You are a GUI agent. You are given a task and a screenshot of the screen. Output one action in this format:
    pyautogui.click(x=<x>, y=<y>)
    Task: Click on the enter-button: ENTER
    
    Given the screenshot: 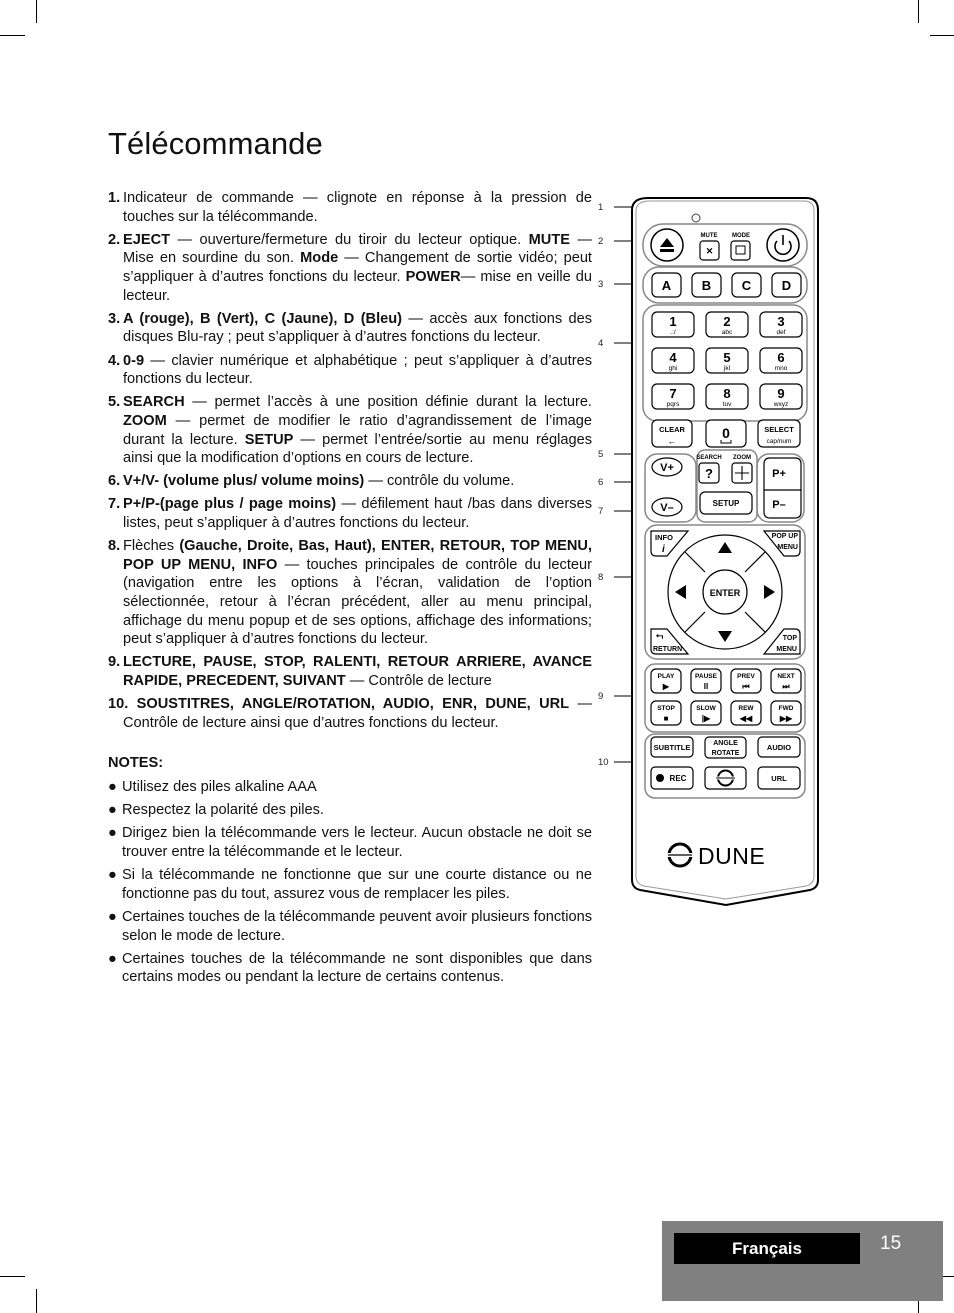 What is the action you would take?
    pyautogui.click(x=725, y=592)
    